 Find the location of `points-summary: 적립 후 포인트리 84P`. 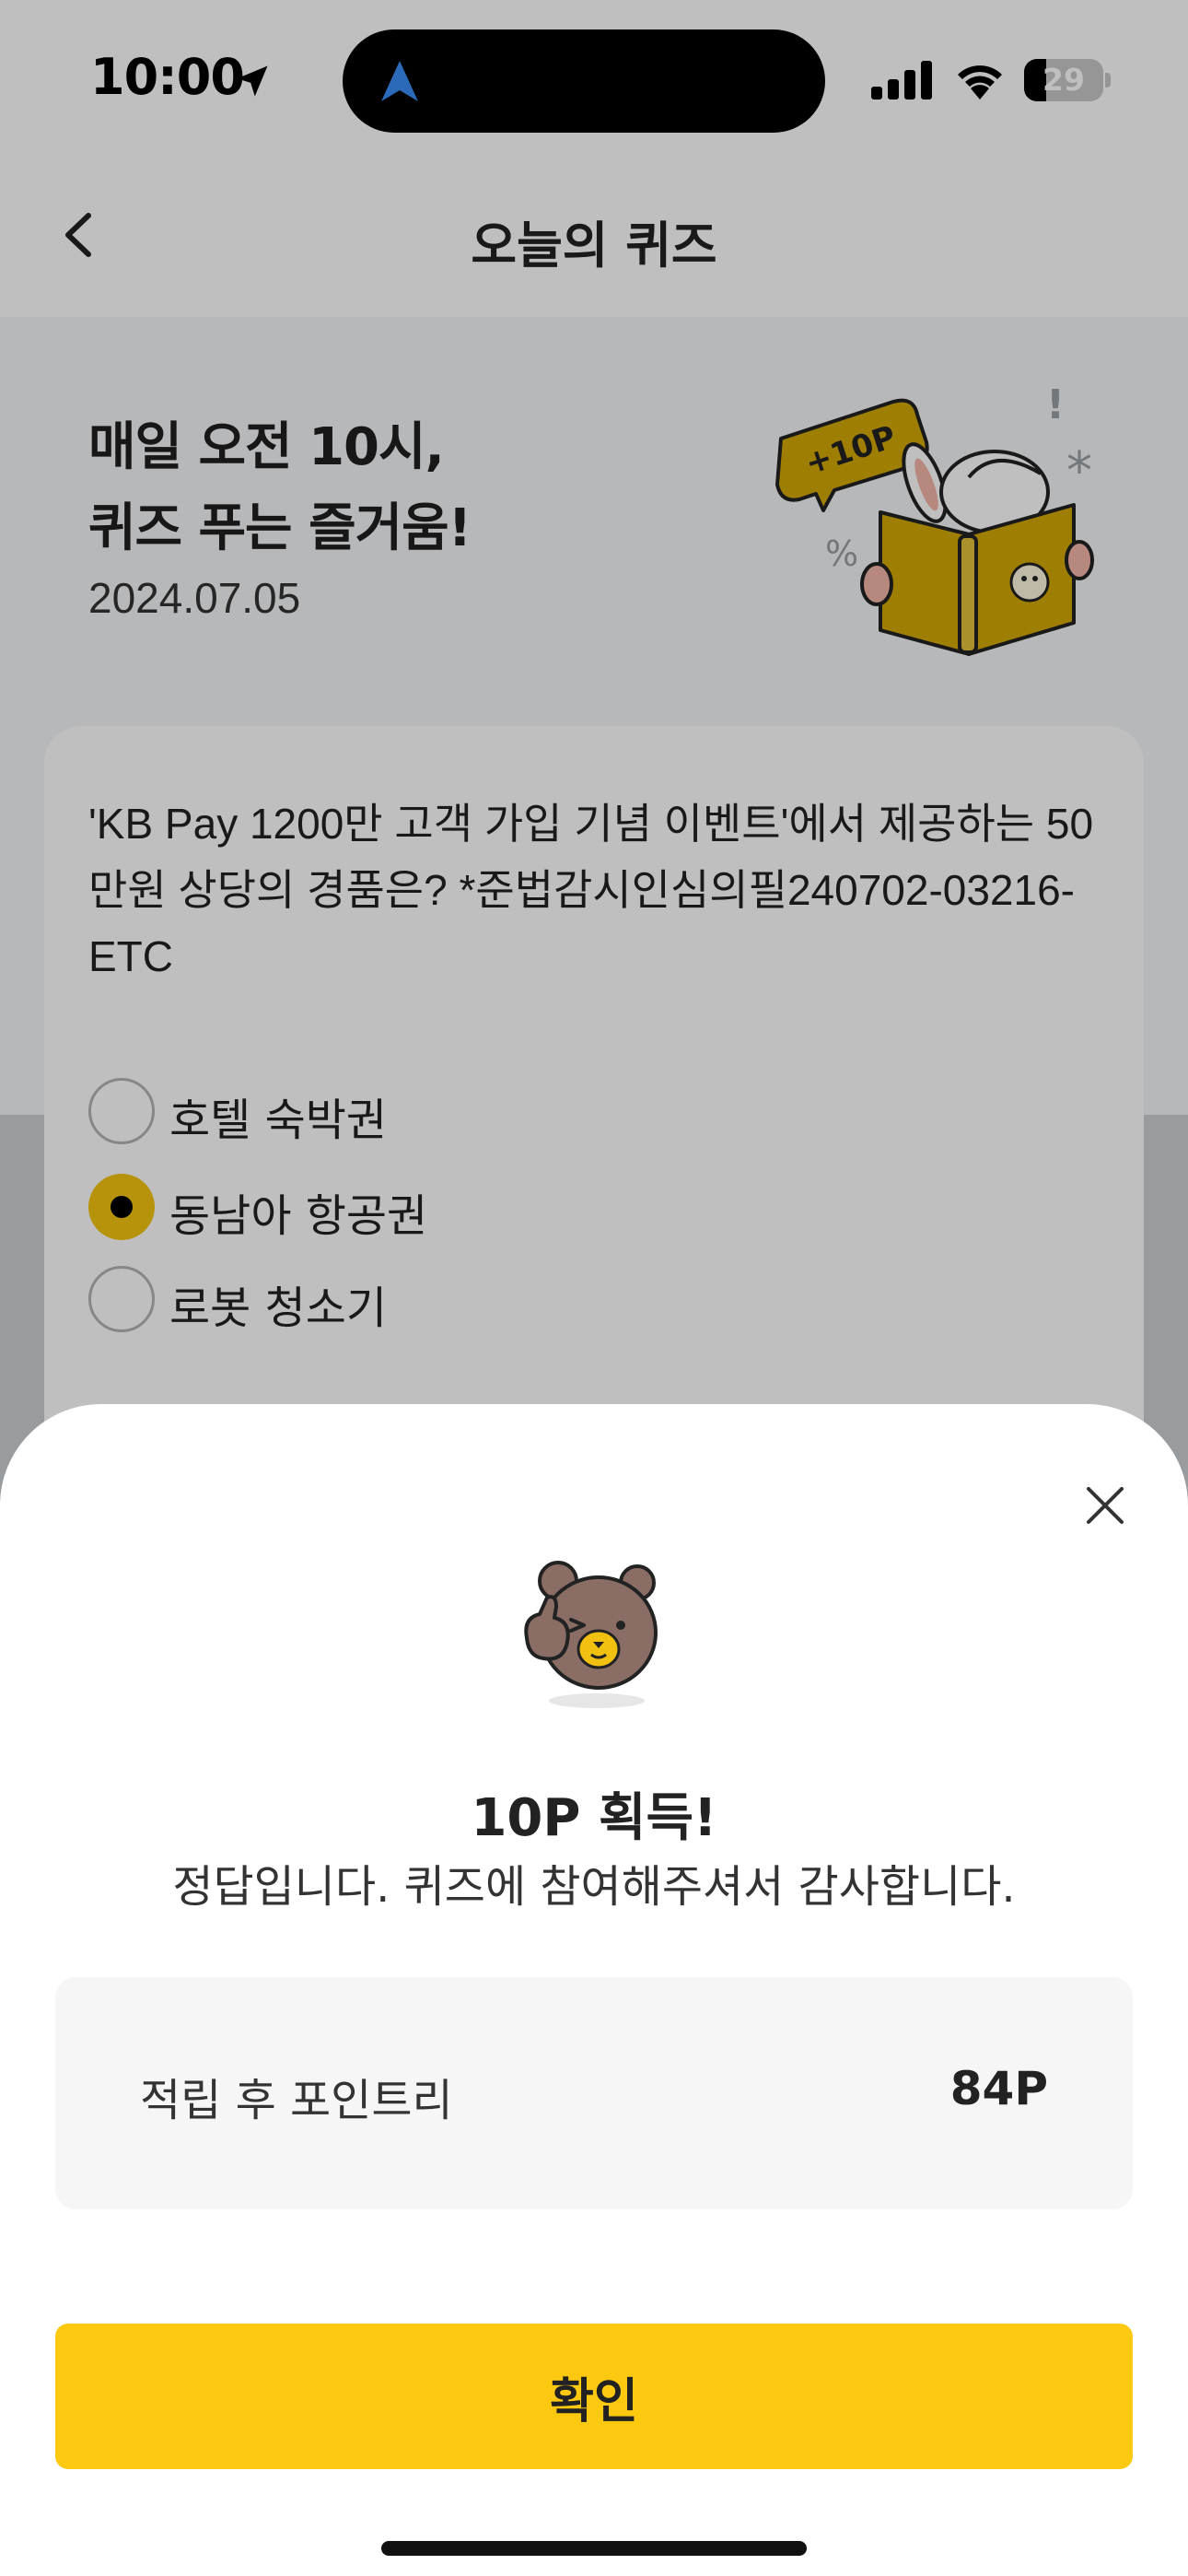

points-summary: 적립 후 포인트리 84P is located at coordinates (594, 2093).